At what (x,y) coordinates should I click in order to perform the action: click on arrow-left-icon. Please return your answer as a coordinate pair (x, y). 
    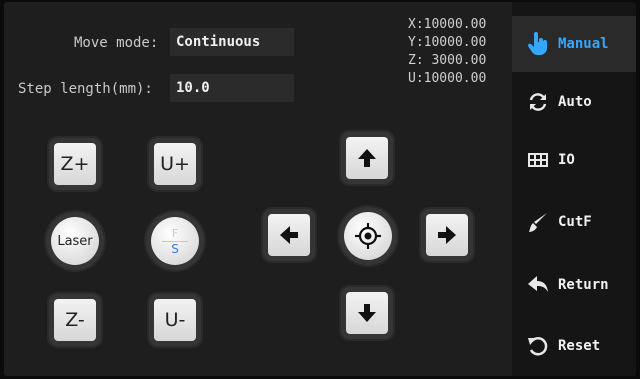
    Looking at the image, I should click on (289, 235).